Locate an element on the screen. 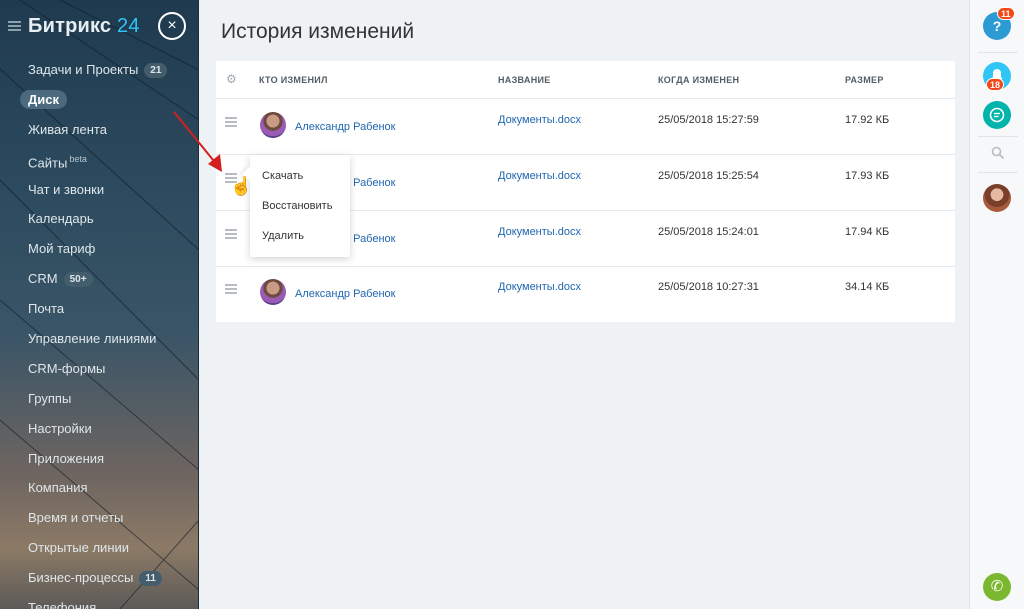  sidebar-item-company: Компания is located at coordinates (99, 488).